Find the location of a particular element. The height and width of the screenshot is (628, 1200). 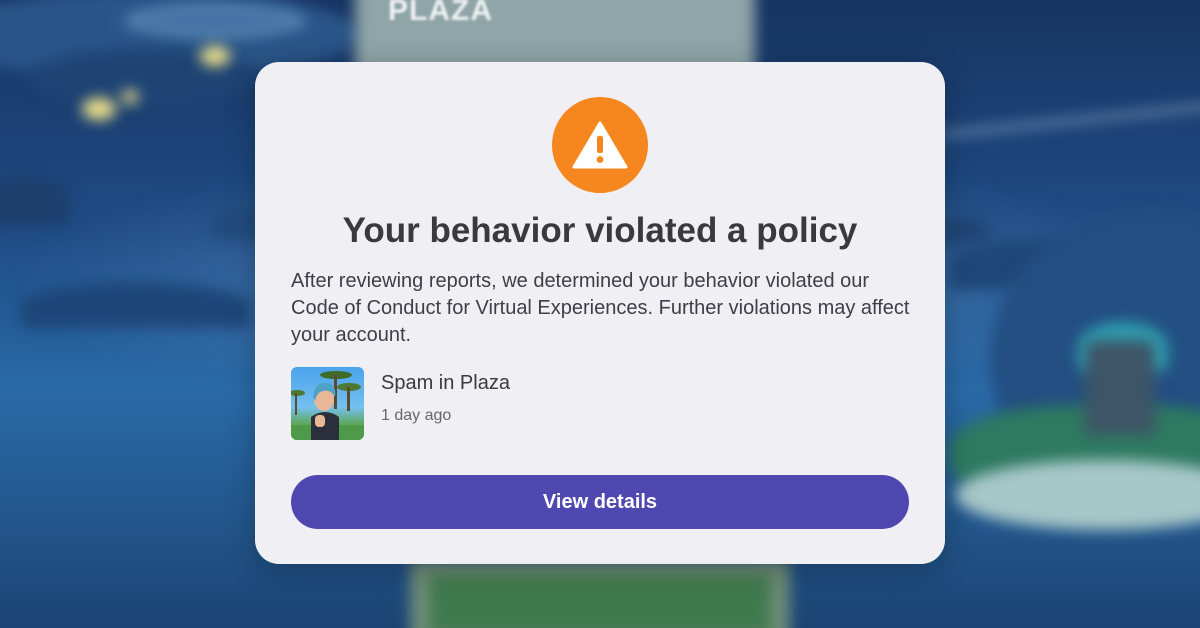

report-title: Spam in Plaza is located at coordinates (445, 382).